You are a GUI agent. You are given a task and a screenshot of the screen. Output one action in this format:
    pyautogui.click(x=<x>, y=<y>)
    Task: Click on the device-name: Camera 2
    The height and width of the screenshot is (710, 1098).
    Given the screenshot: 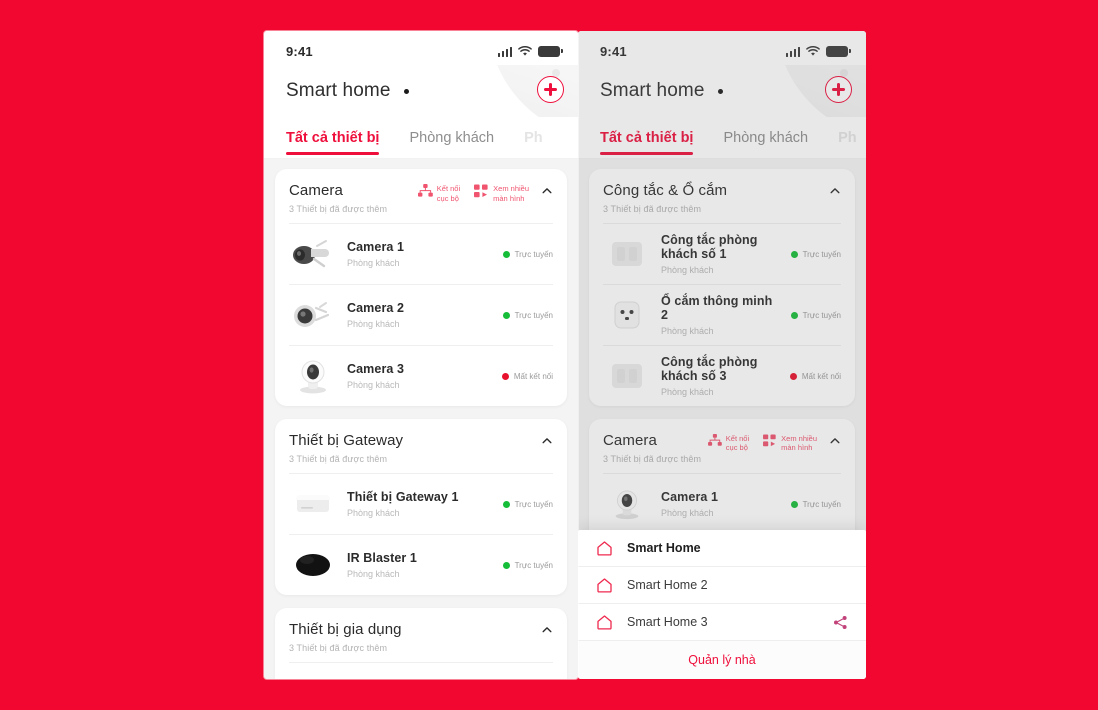 What is the action you would take?
    pyautogui.click(x=376, y=308)
    